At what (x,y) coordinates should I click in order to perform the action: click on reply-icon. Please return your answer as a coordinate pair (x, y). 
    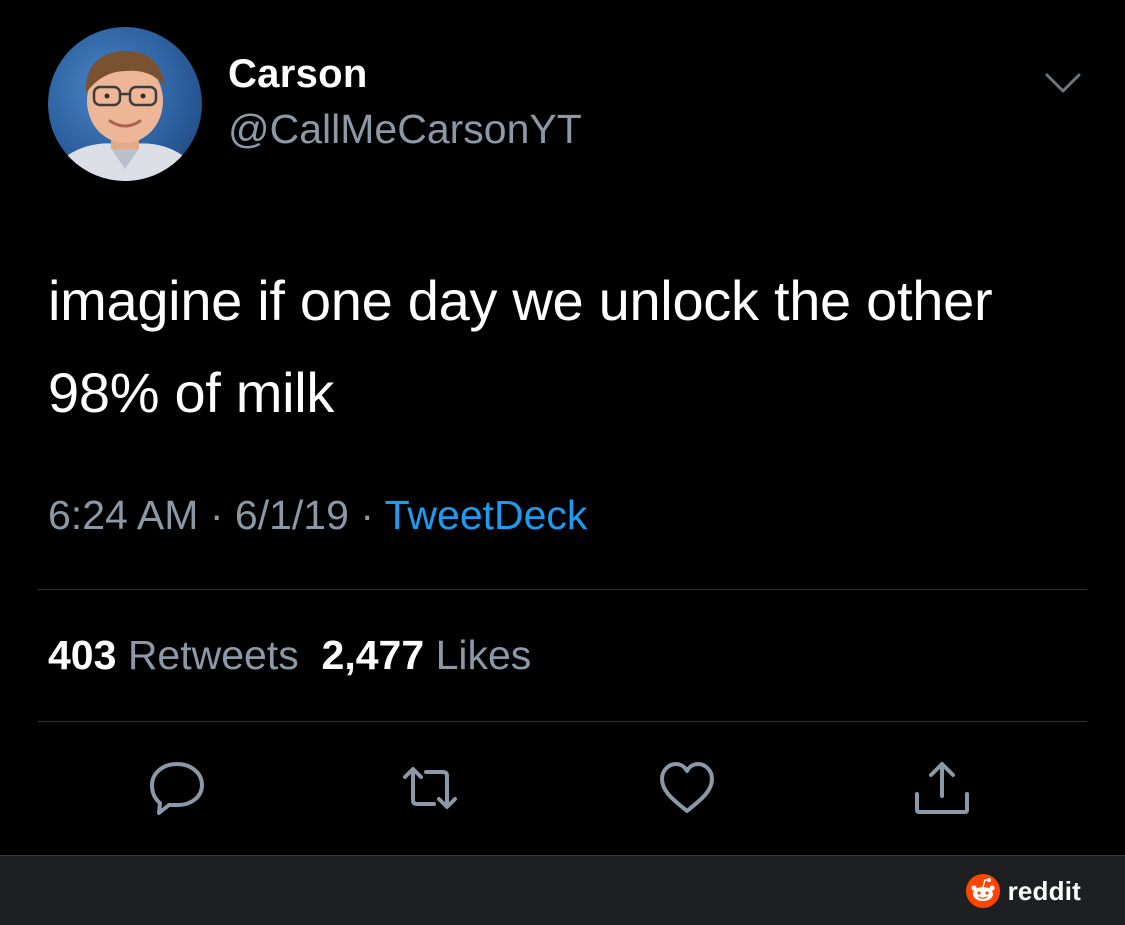
    Looking at the image, I should click on (177, 788).